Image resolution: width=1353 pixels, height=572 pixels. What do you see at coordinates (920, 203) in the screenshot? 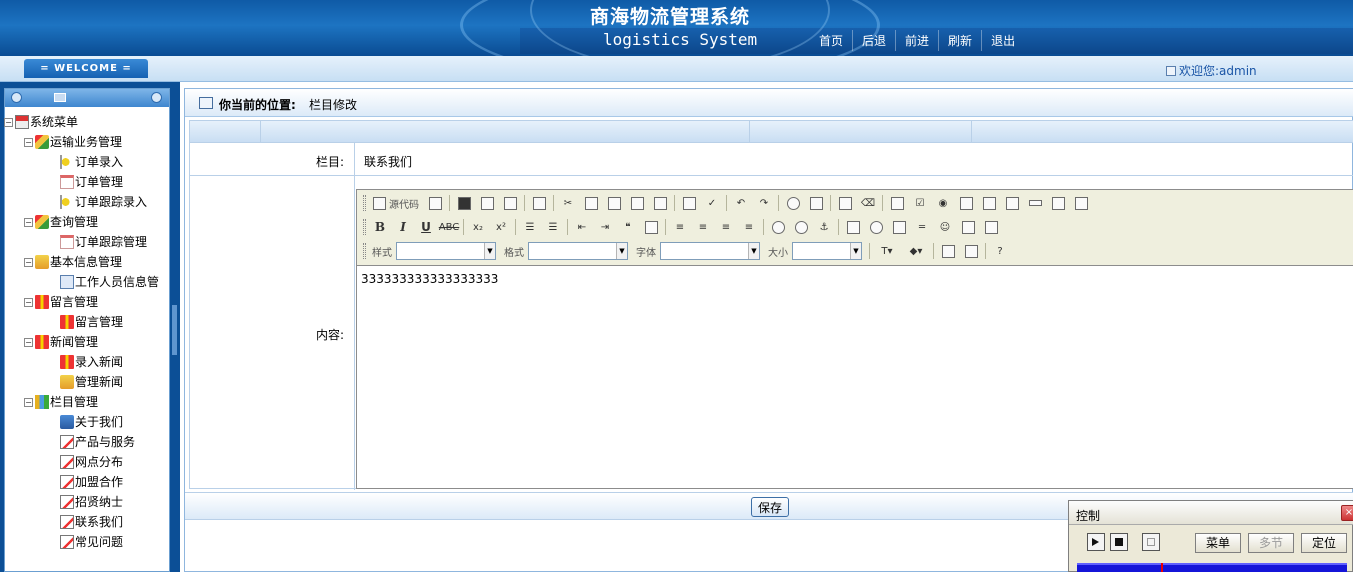
I see `checkbox-icon: ☑` at bounding box center [920, 203].